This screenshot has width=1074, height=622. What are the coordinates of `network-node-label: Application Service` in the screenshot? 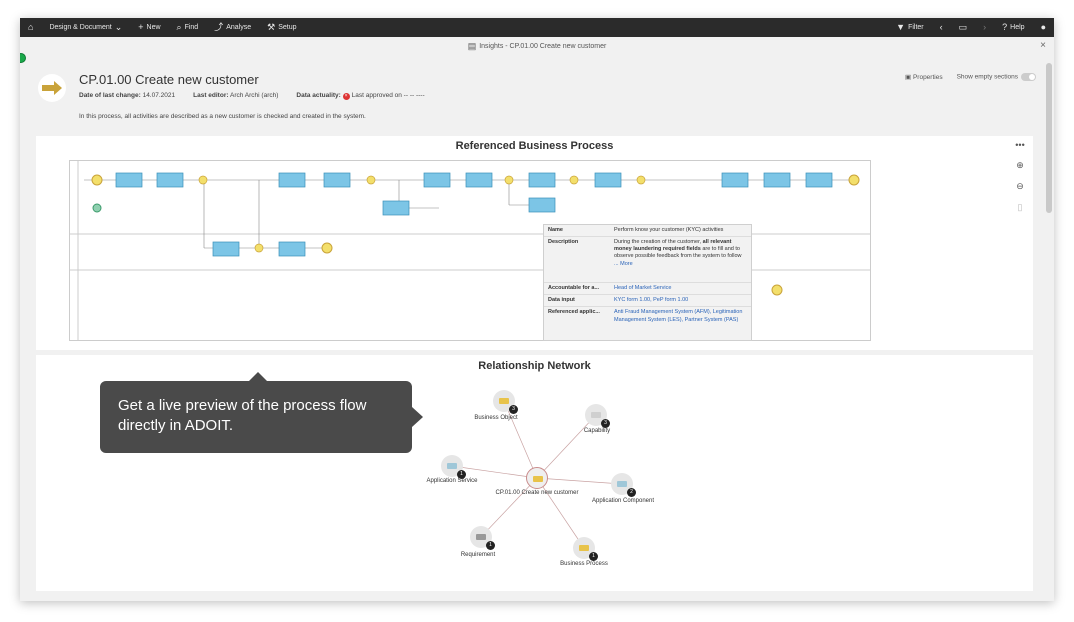 It's located at (452, 481).